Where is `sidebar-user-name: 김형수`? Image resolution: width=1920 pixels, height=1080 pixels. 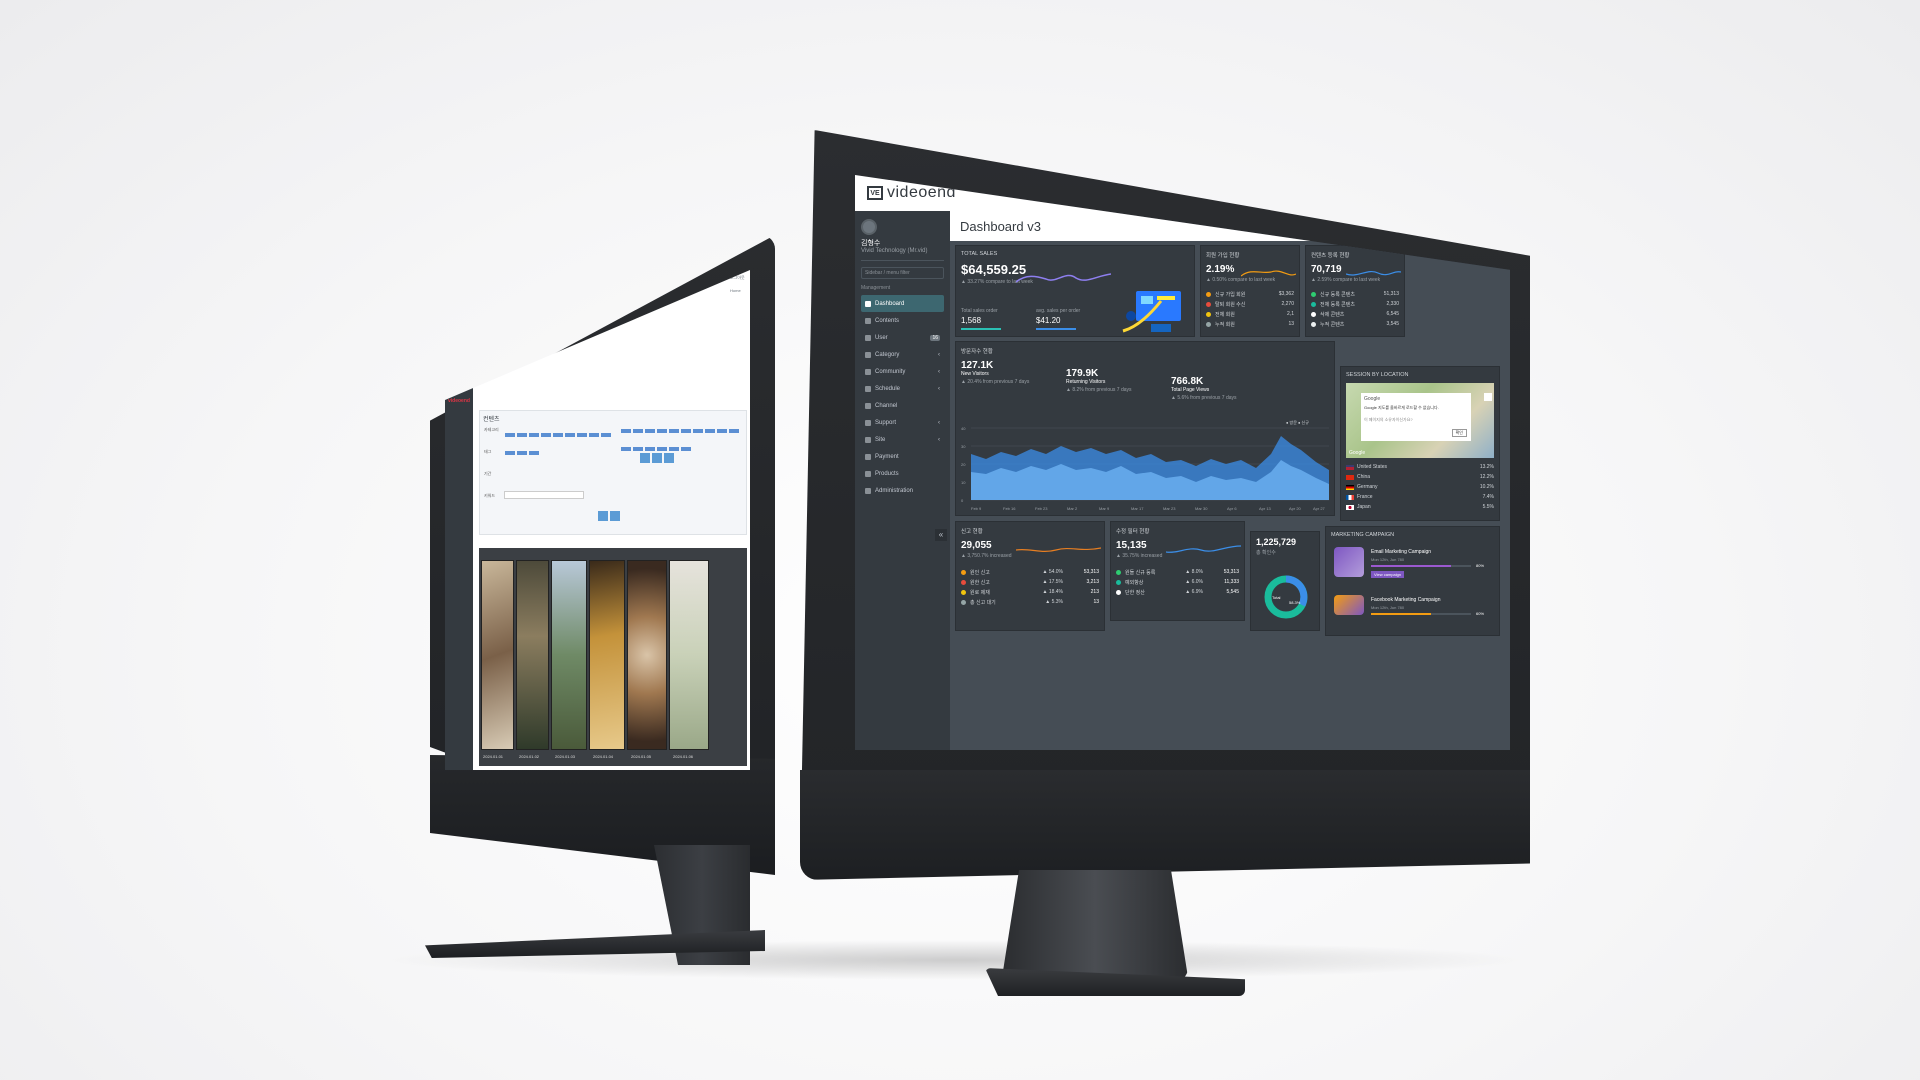 sidebar-user-name: 김형수 is located at coordinates (871, 243).